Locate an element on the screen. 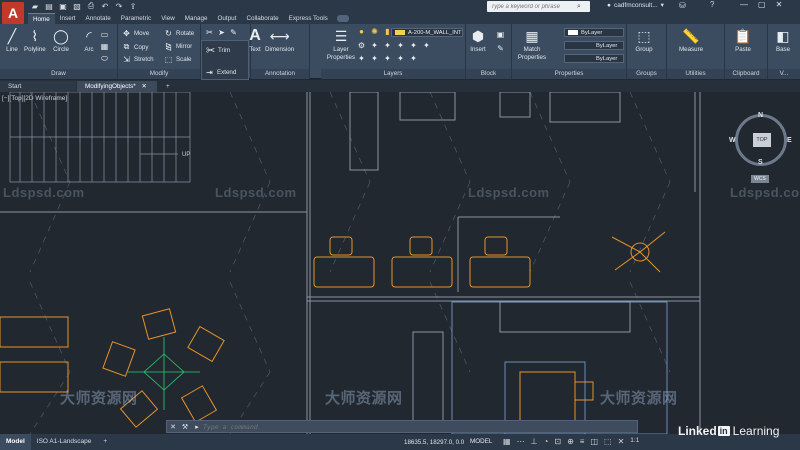 Image resolution: width=800 pixels, height=450 pixels. base-view-tool: ◧ Base is located at coordinates (783, 40).